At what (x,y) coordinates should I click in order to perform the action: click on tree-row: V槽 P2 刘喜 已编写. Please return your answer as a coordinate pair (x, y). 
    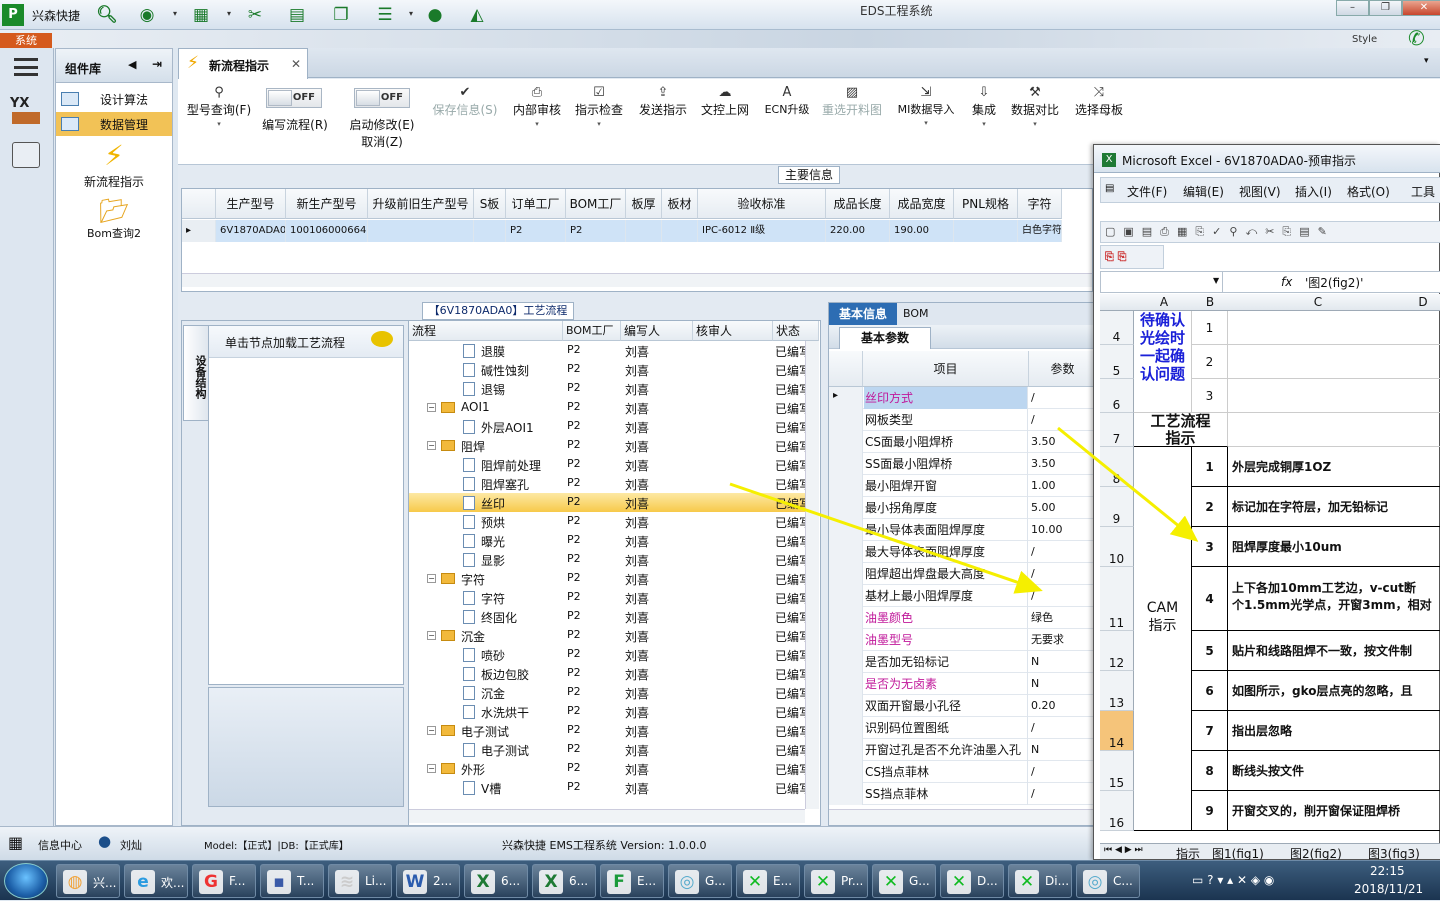
    Looking at the image, I should click on (610, 787).